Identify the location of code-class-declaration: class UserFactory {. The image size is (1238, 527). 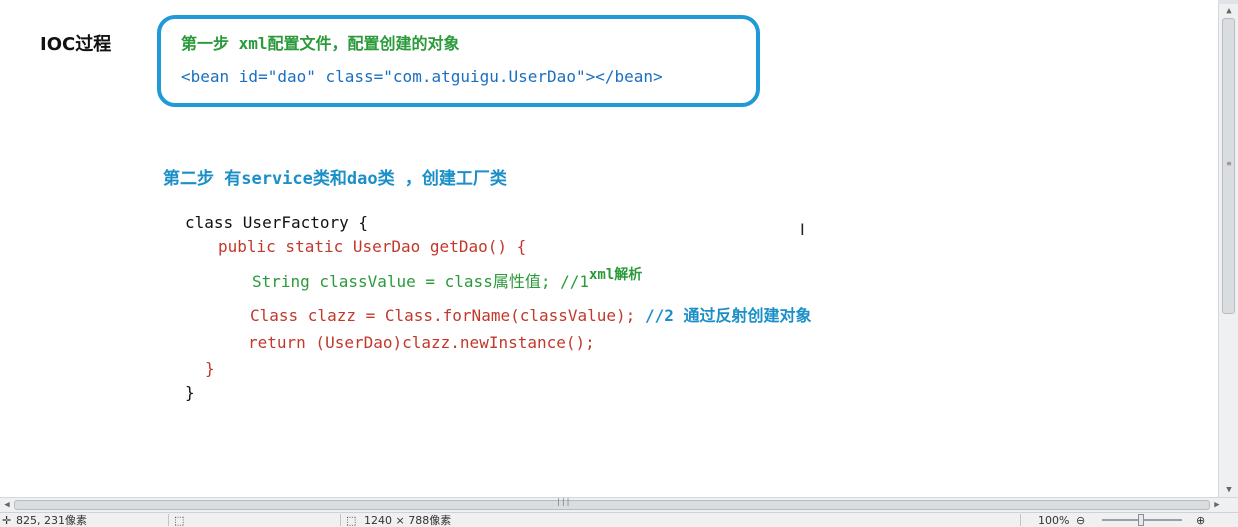
(277, 222).